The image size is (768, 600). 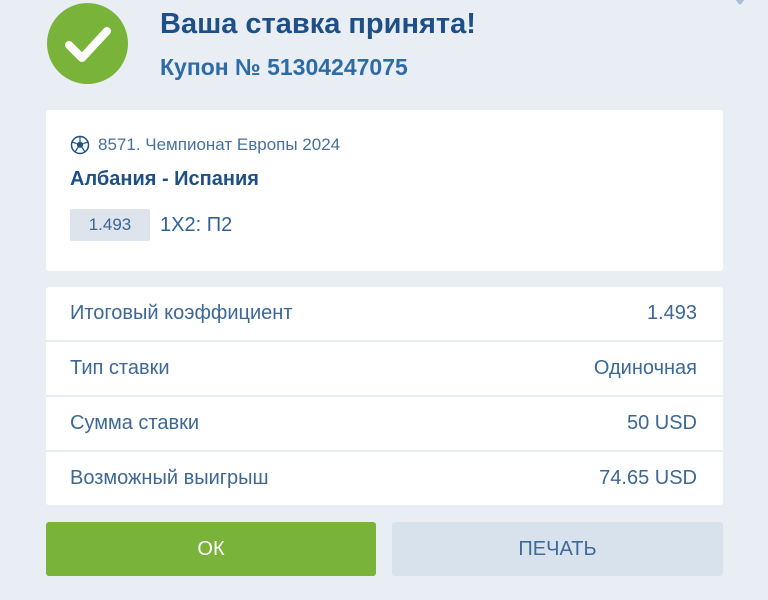 I want to click on odds-row: 1.493 1Х2: П2, so click(x=151, y=225).